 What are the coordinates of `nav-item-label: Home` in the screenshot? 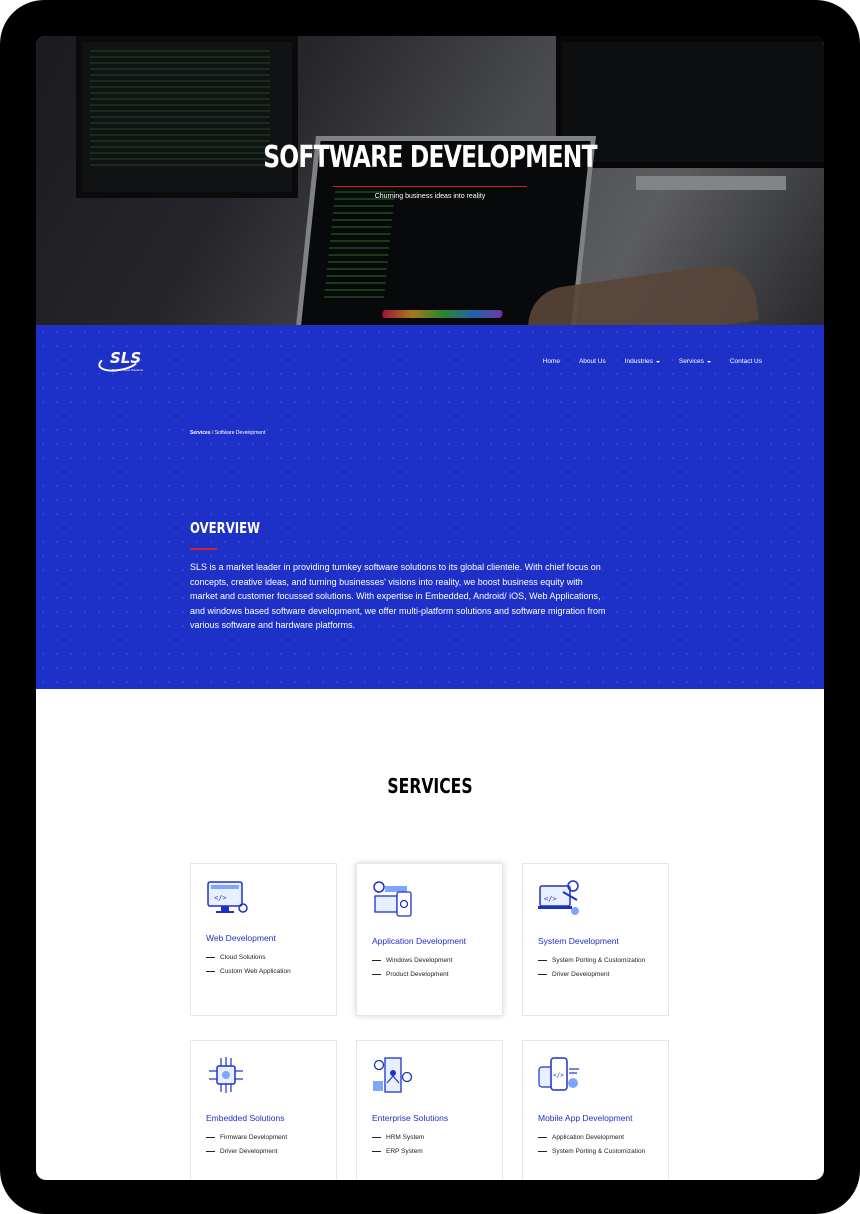 It's located at (551, 361).